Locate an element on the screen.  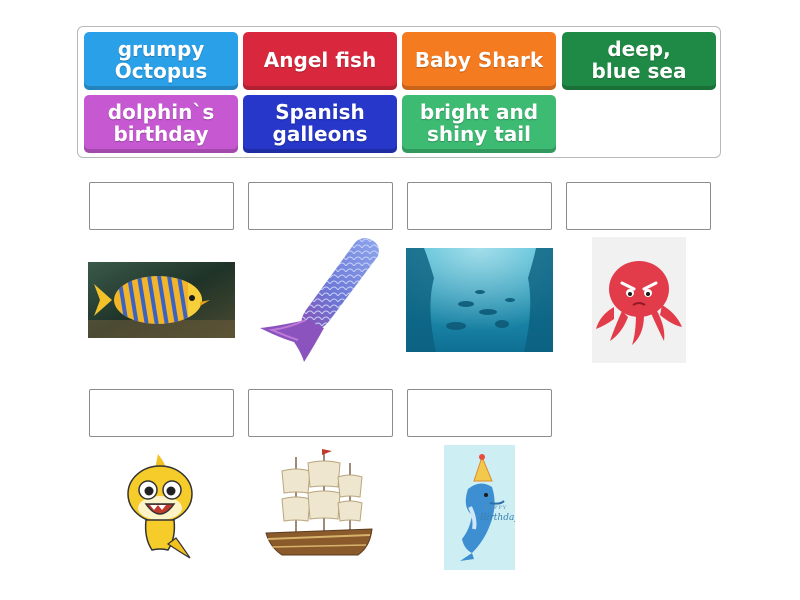
tile-baby-shark: Baby Shark is located at coordinates (479, 61).